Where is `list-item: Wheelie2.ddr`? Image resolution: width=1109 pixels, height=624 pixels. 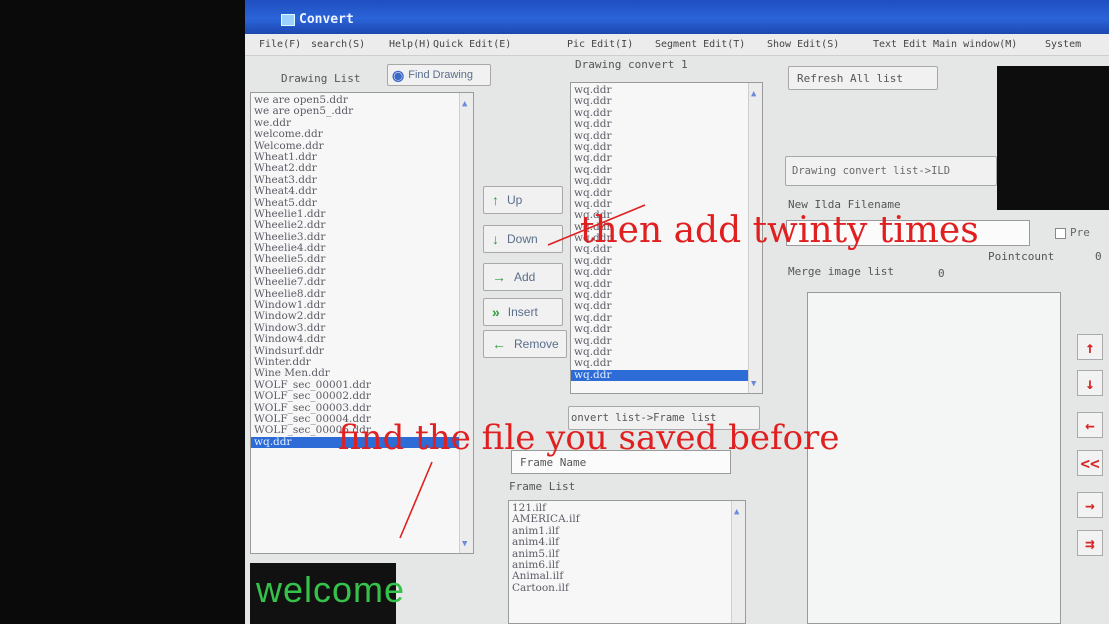
list-item: Wheelie2.ddr is located at coordinates (362, 225).